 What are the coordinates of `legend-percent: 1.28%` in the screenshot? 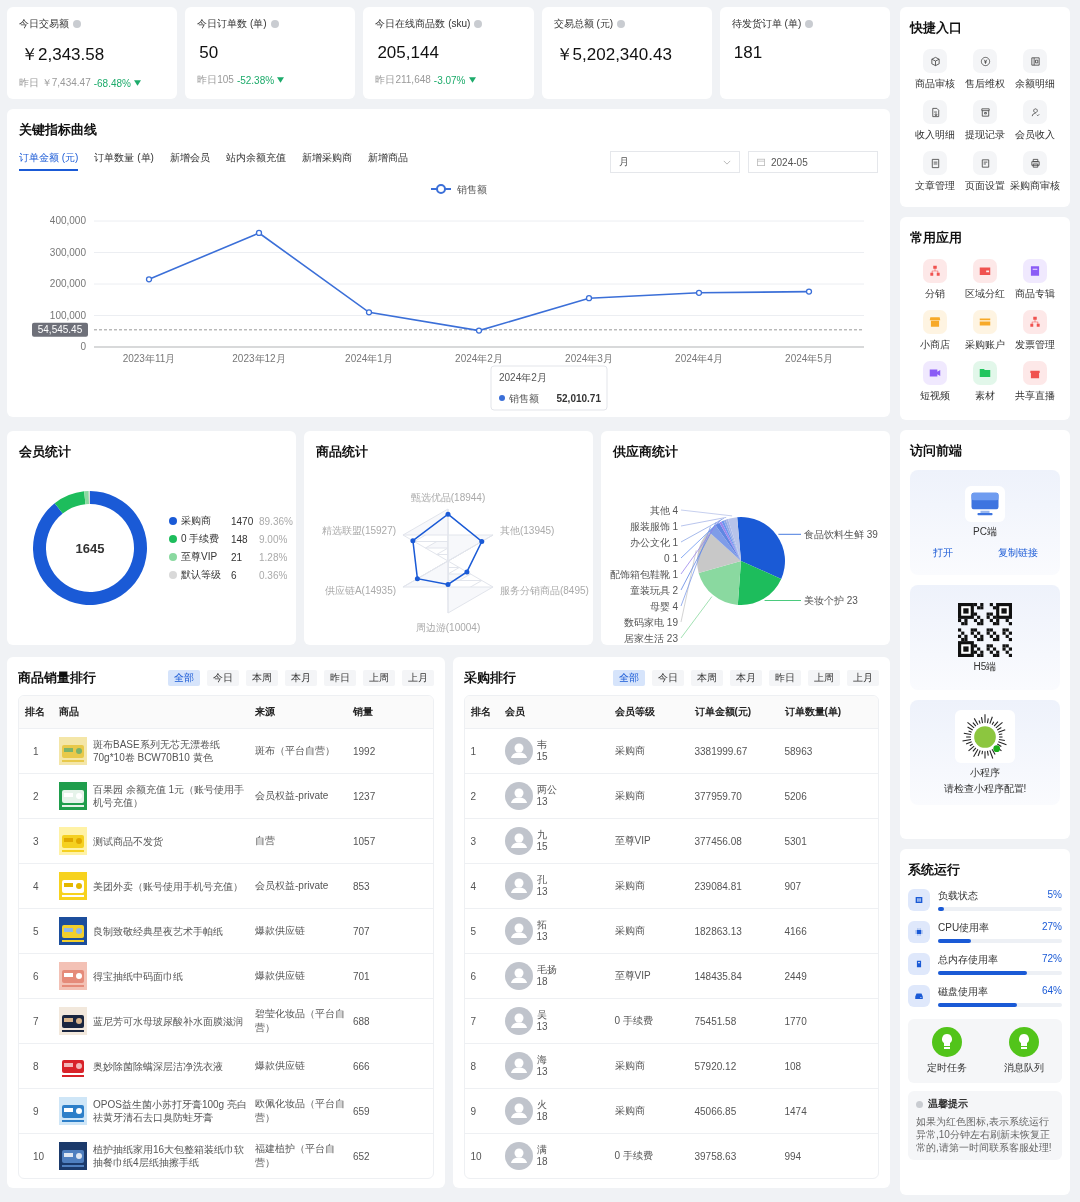 It's located at (273, 557).